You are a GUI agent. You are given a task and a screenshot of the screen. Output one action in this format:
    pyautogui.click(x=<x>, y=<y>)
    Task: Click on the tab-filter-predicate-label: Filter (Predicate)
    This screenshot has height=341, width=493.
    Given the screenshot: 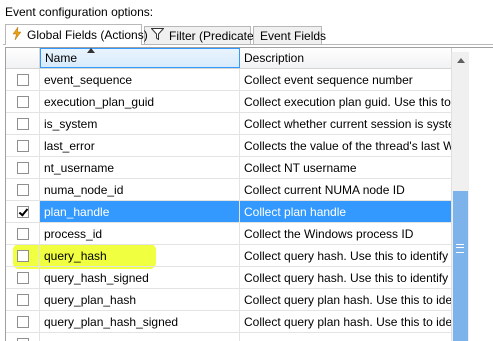 What is the action you would take?
    pyautogui.click(x=213, y=35)
    